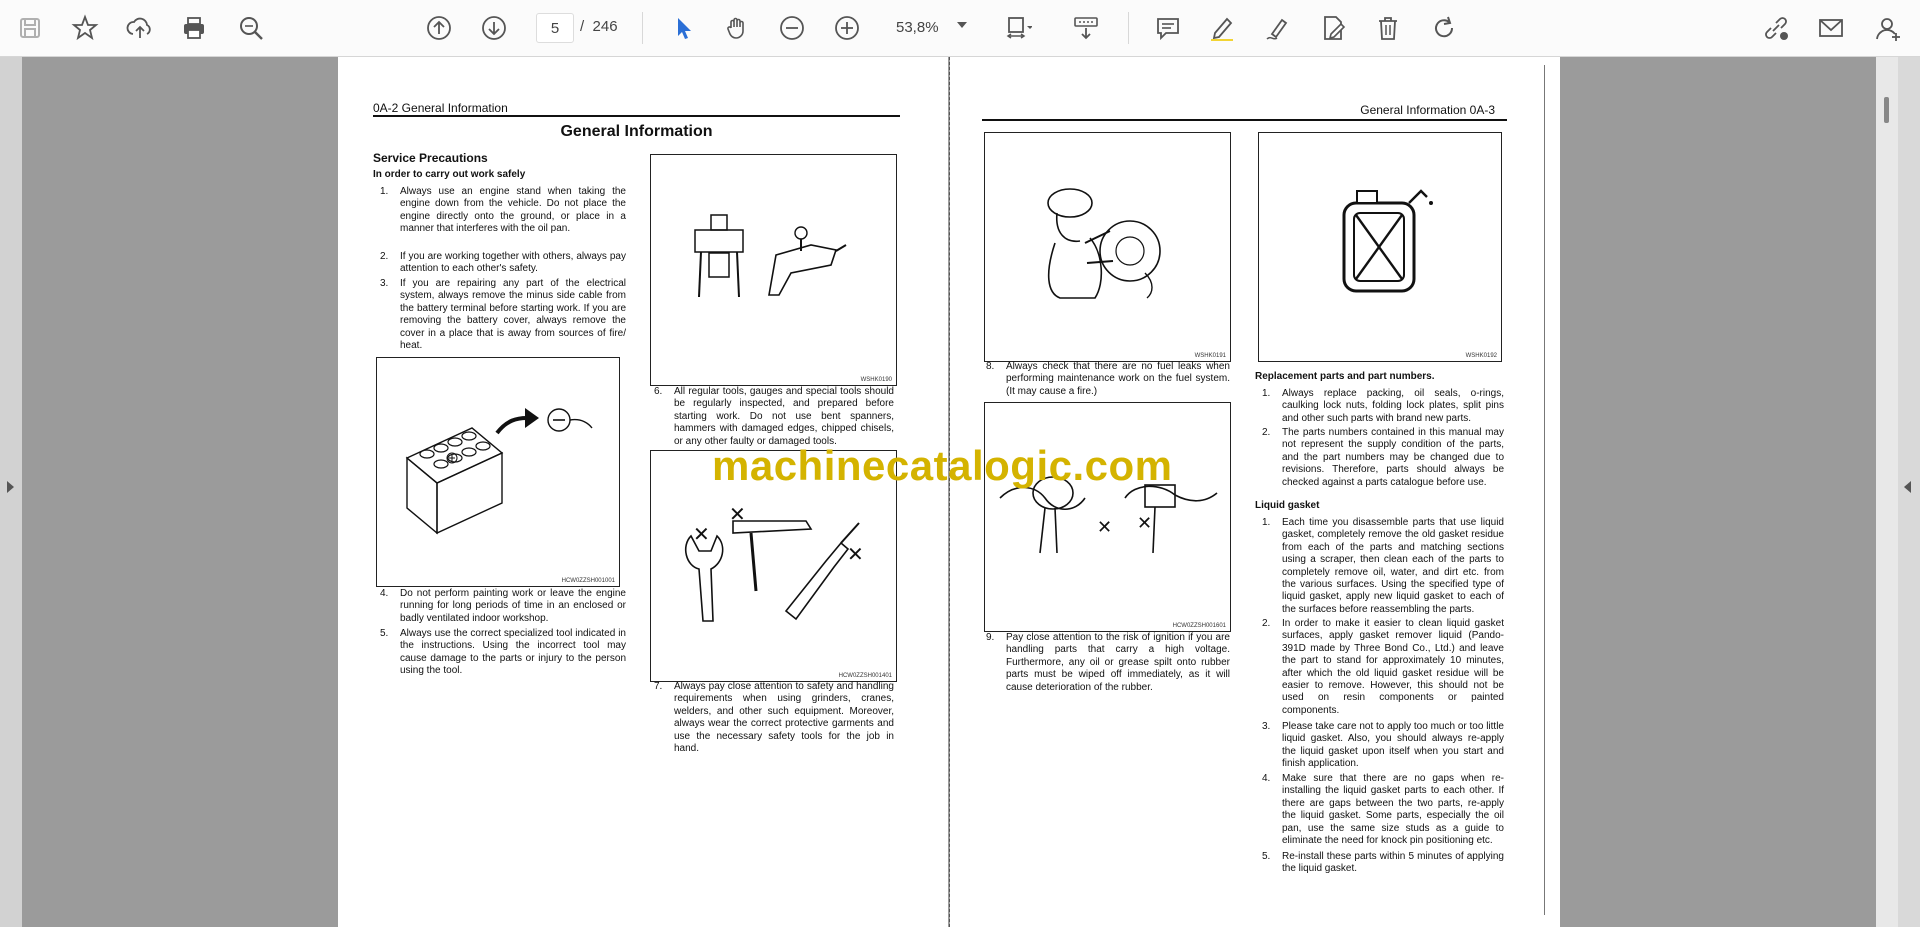 The image size is (1920, 927). Describe the element at coordinates (30, 28) in the screenshot. I see `save-icon` at that location.